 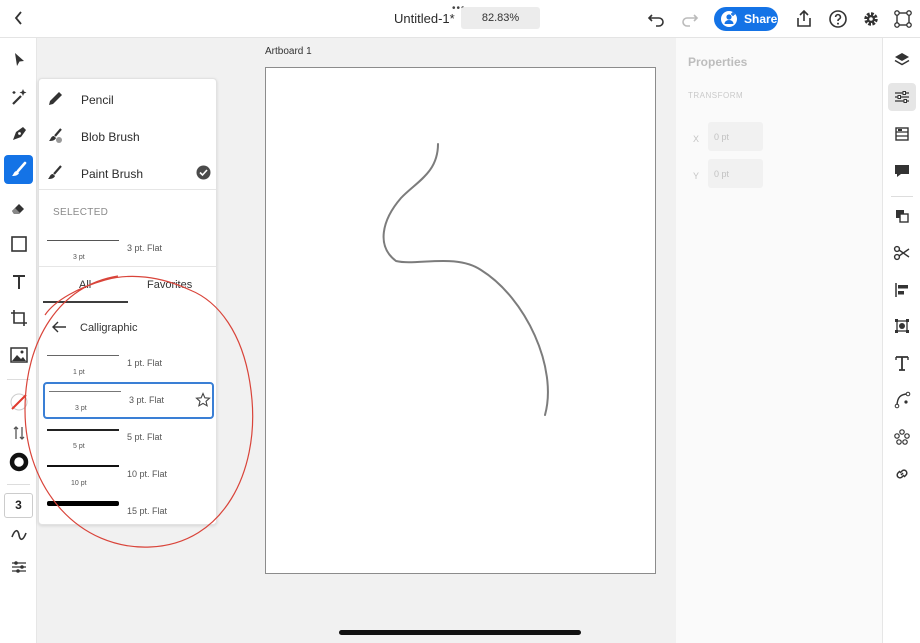 I want to click on y-field: 0 pt, so click(x=735, y=173).